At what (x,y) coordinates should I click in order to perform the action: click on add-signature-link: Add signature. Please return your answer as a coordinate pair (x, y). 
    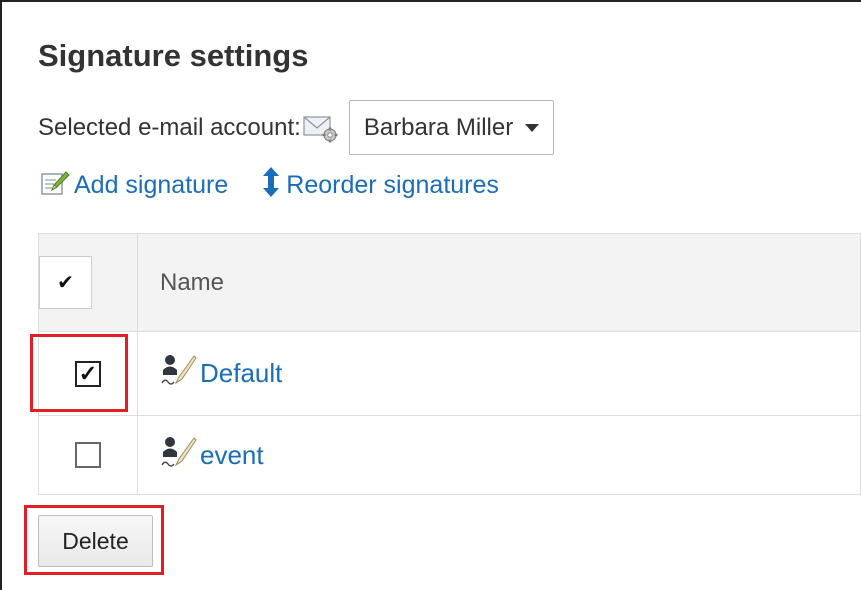
    Looking at the image, I should click on (134, 185).